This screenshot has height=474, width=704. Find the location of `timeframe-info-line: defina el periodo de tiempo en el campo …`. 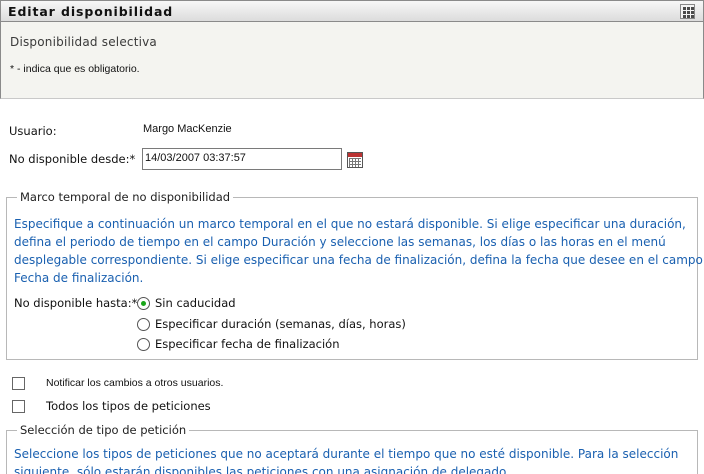

timeframe-info-line: defina el periodo de tiempo en el campo … is located at coordinates (340, 242).